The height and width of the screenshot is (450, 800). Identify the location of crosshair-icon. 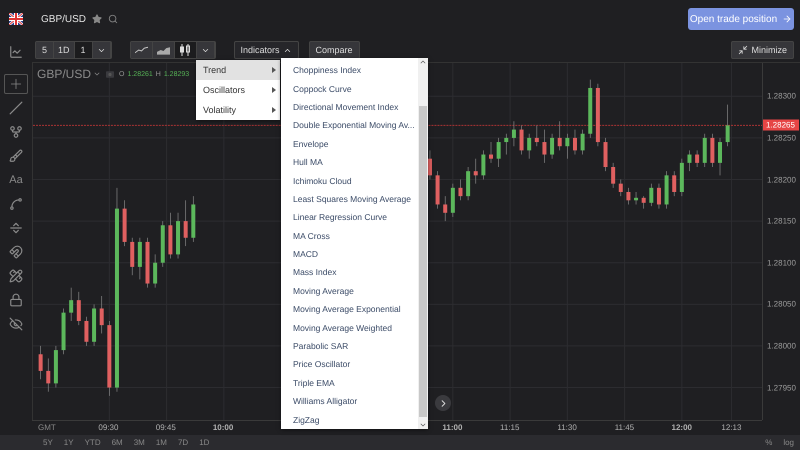
(16, 84).